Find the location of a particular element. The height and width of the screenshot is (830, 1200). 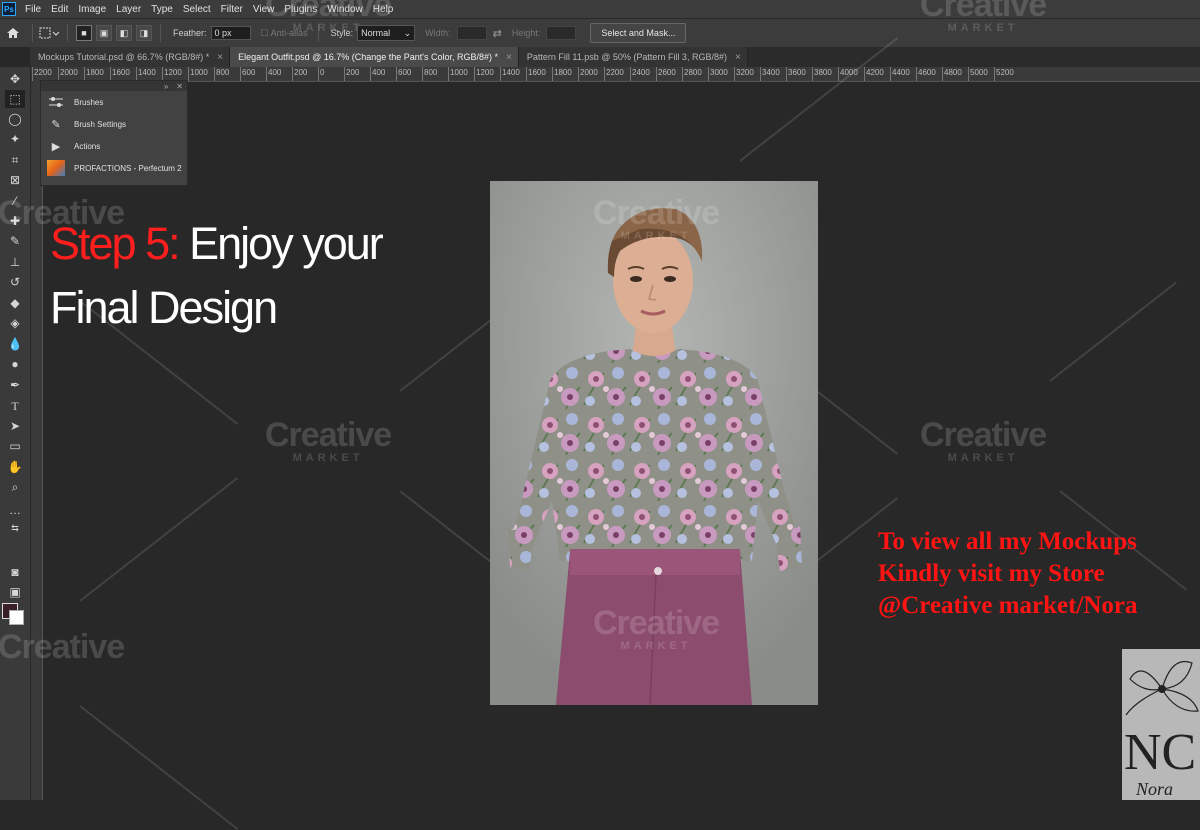

panel-item-brush-settings: ✎ Brush Settings is located at coordinates (114, 124).